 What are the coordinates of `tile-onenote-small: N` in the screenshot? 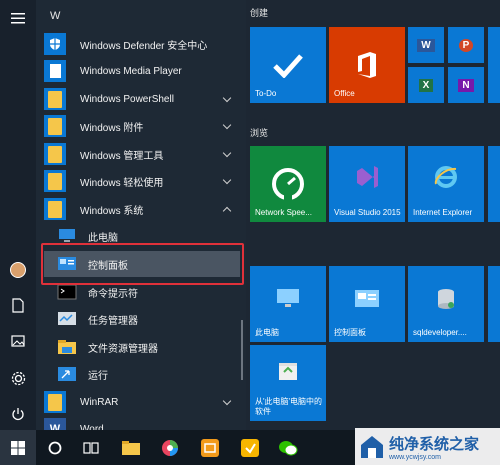 It's located at (466, 85).